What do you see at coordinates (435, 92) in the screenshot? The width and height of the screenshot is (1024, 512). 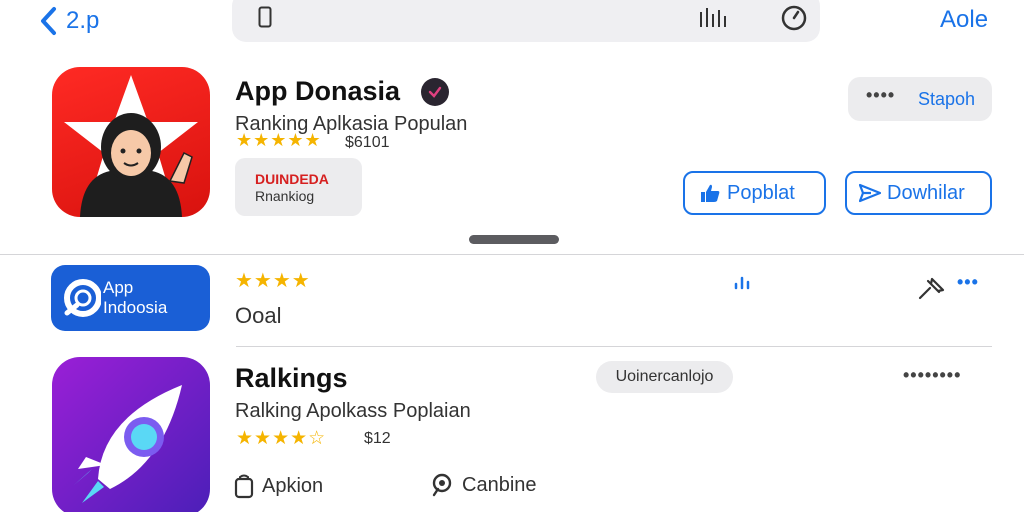 I see `verified-icon` at bounding box center [435, 92].